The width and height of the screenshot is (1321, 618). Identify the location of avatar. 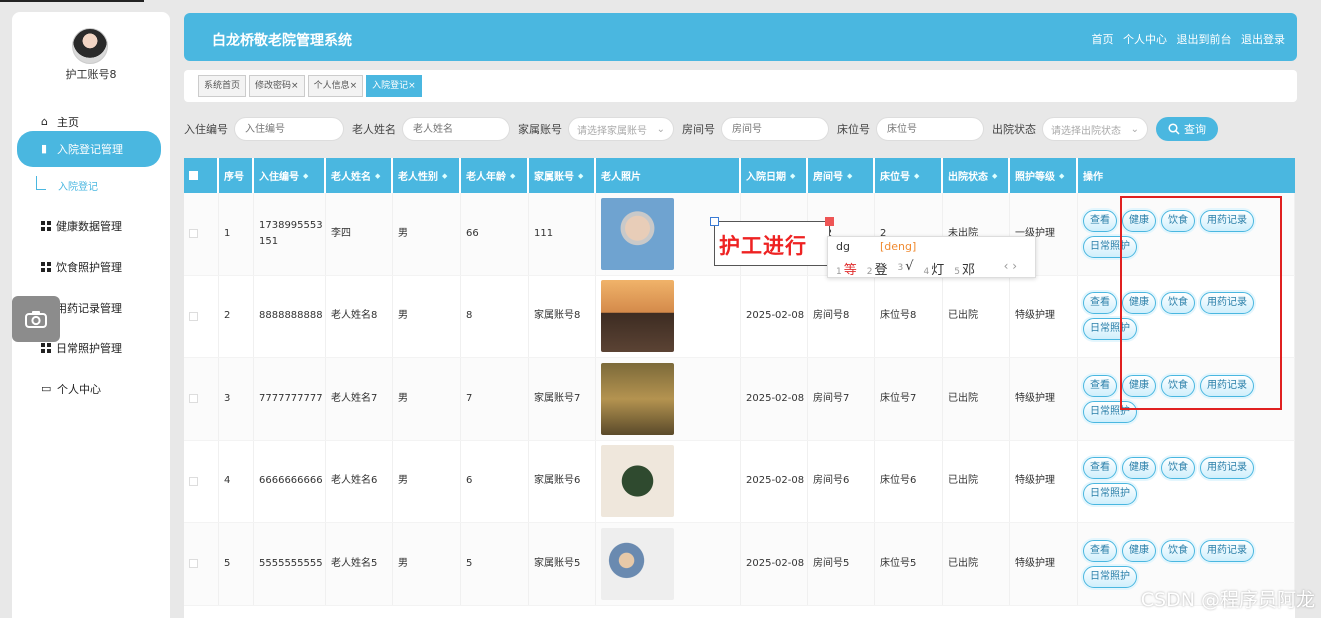
(90, 46).